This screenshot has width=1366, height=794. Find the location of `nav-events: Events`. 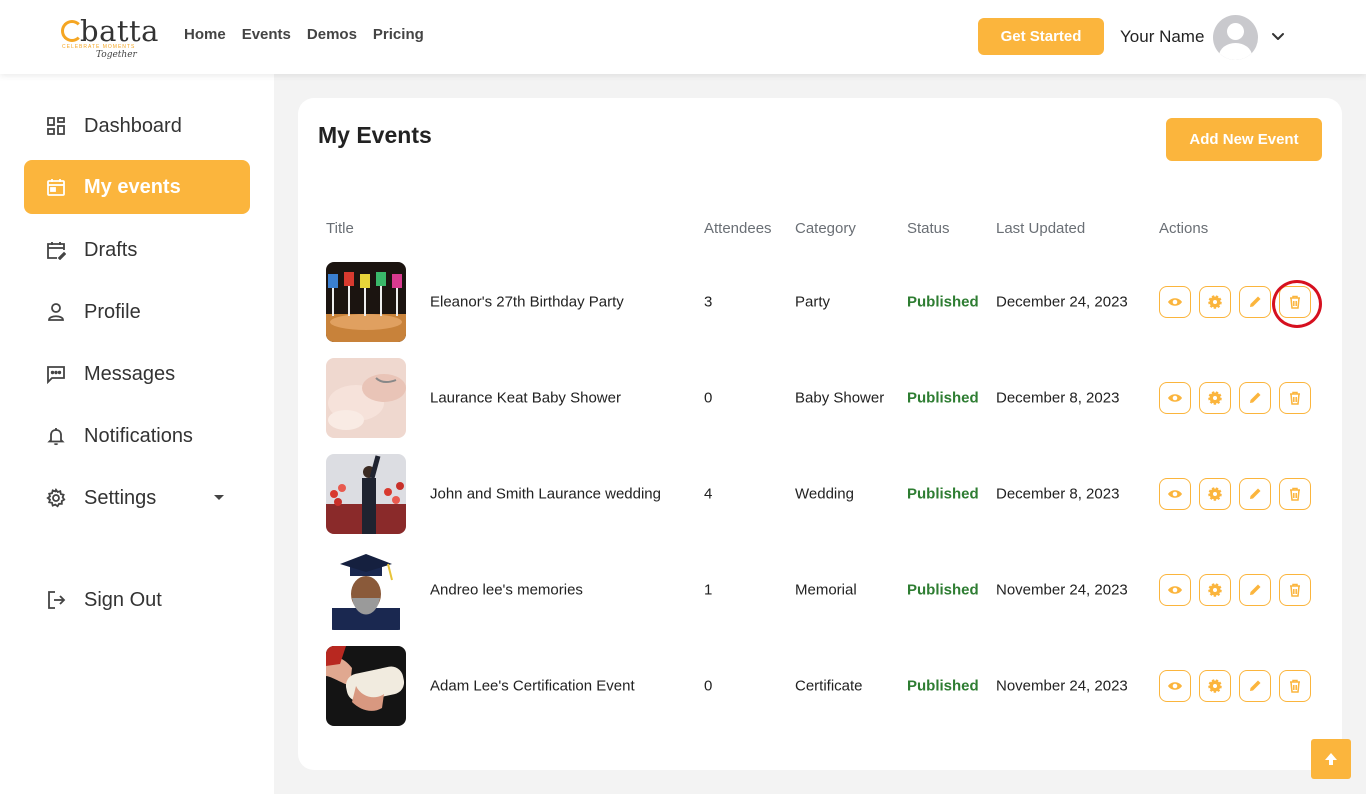

nav-events: Events is located at coordinates (266, 34).